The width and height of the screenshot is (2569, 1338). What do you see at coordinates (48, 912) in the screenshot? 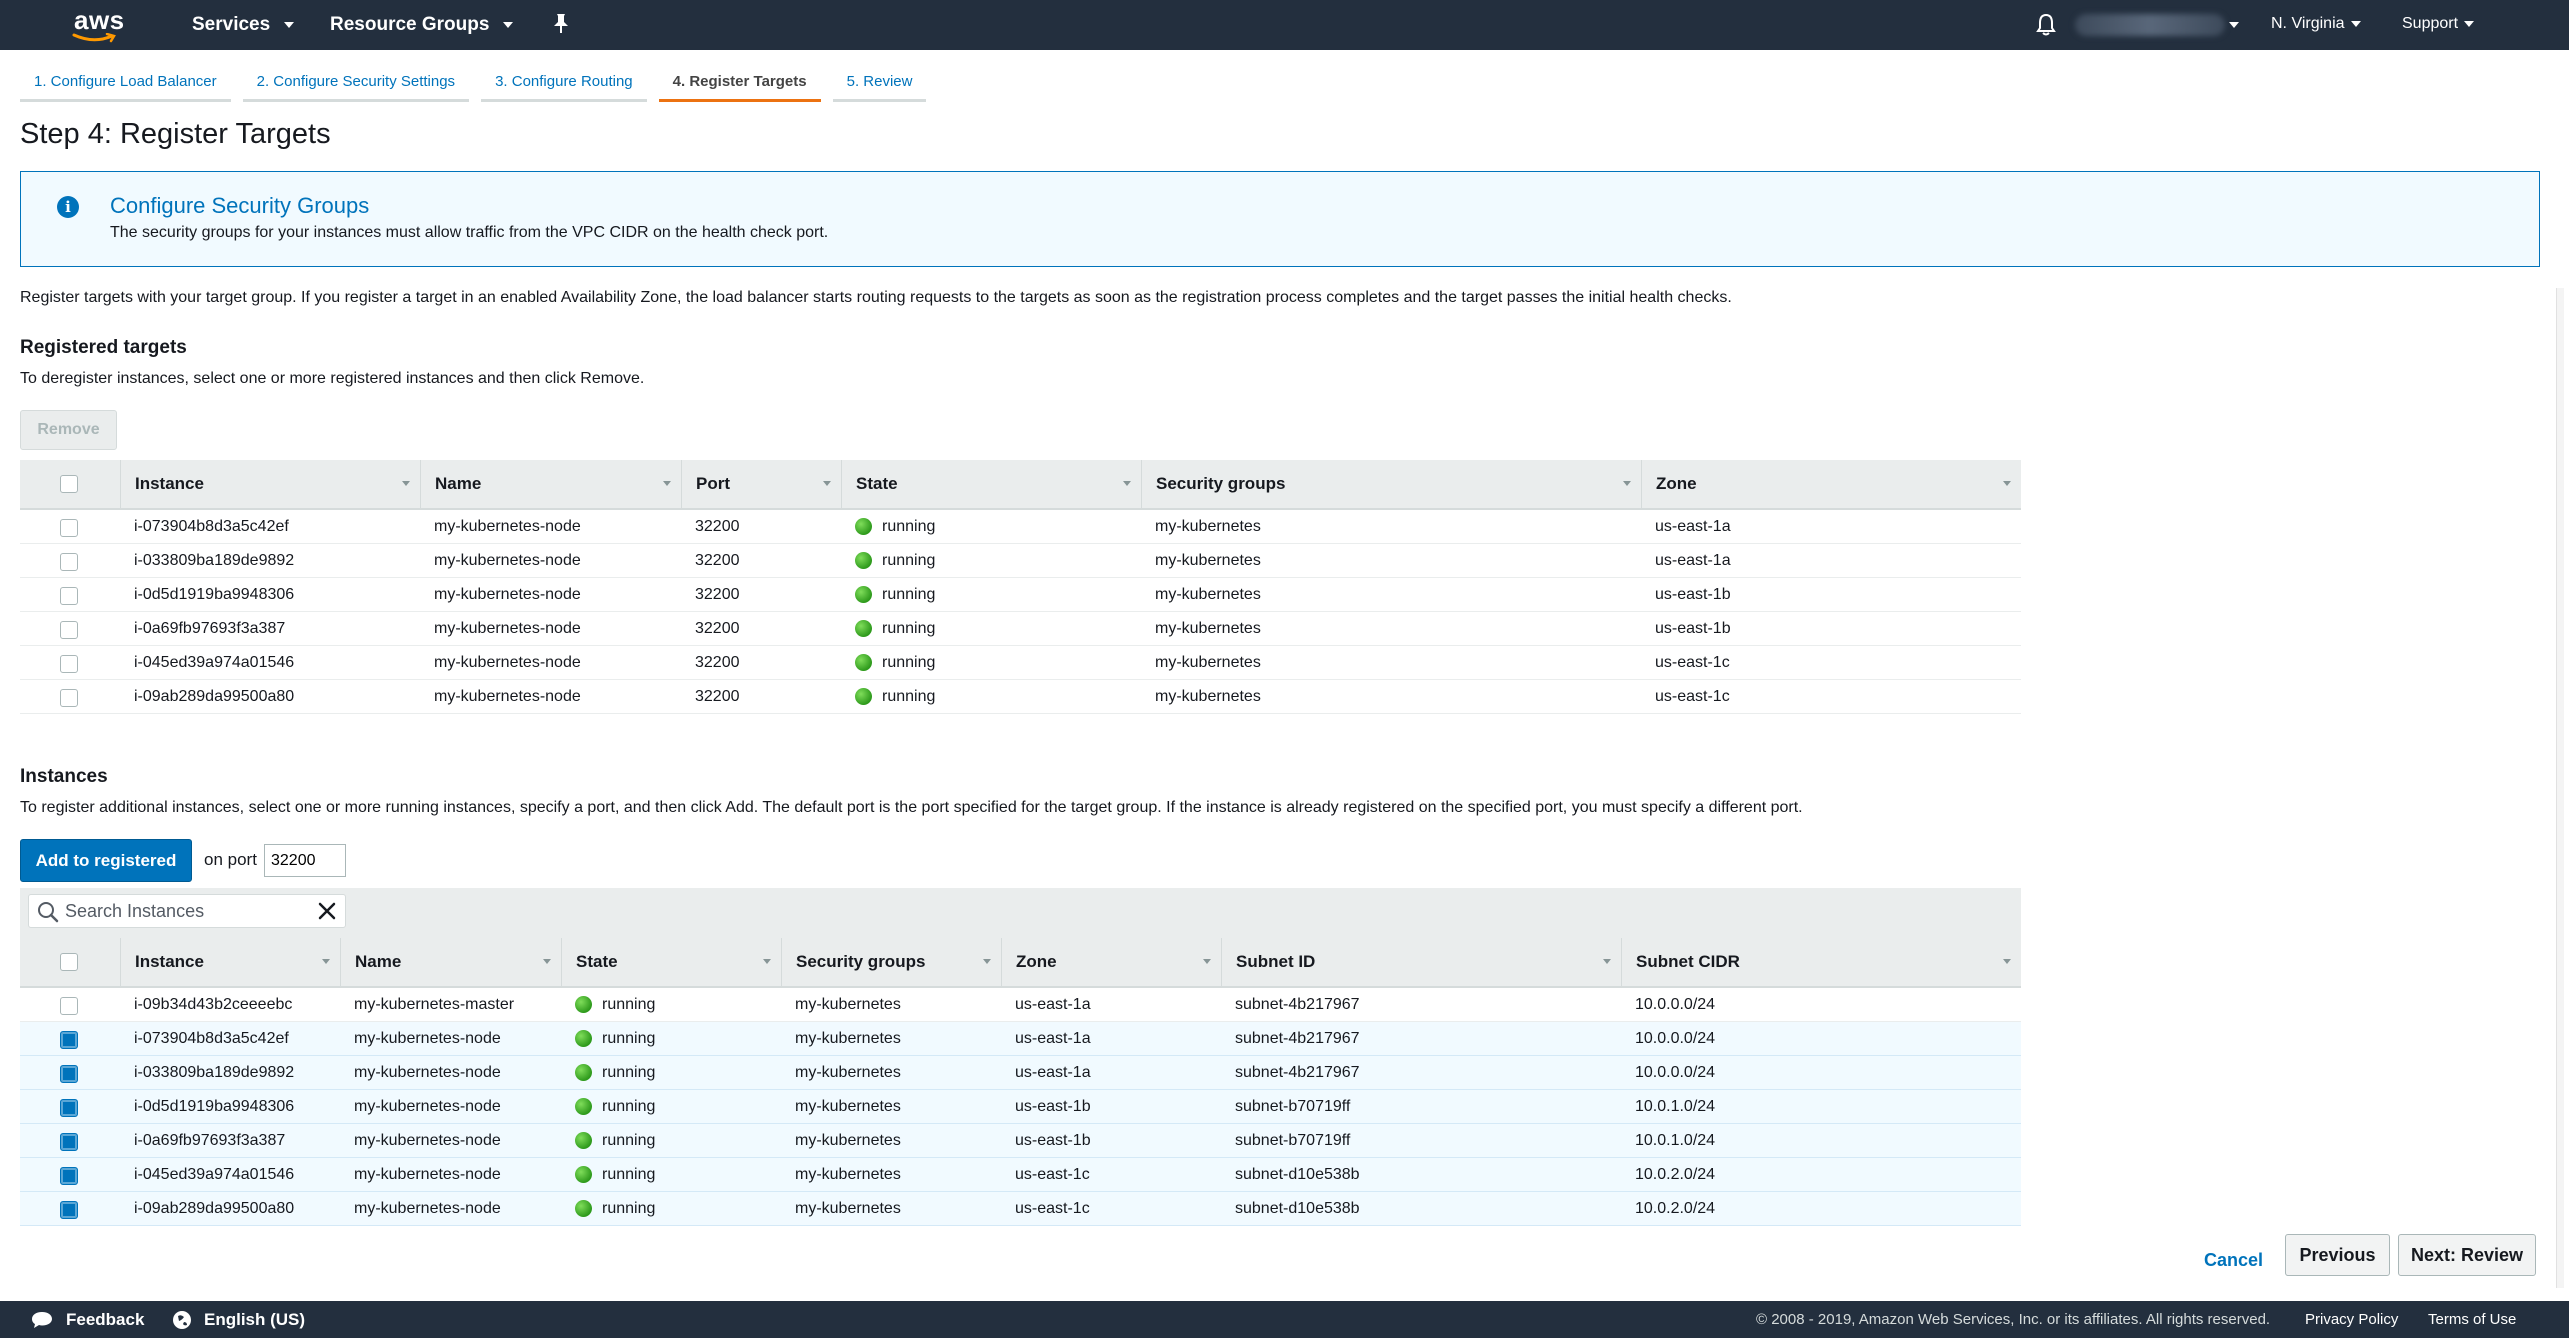
I see `search-icon` at bounding box center [48, 912].